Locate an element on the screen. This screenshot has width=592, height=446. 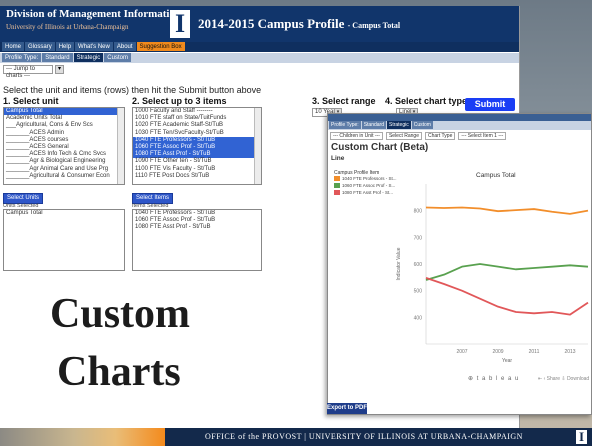
step4-heading: 4. Select chart type is located at coordinates (426, 101).